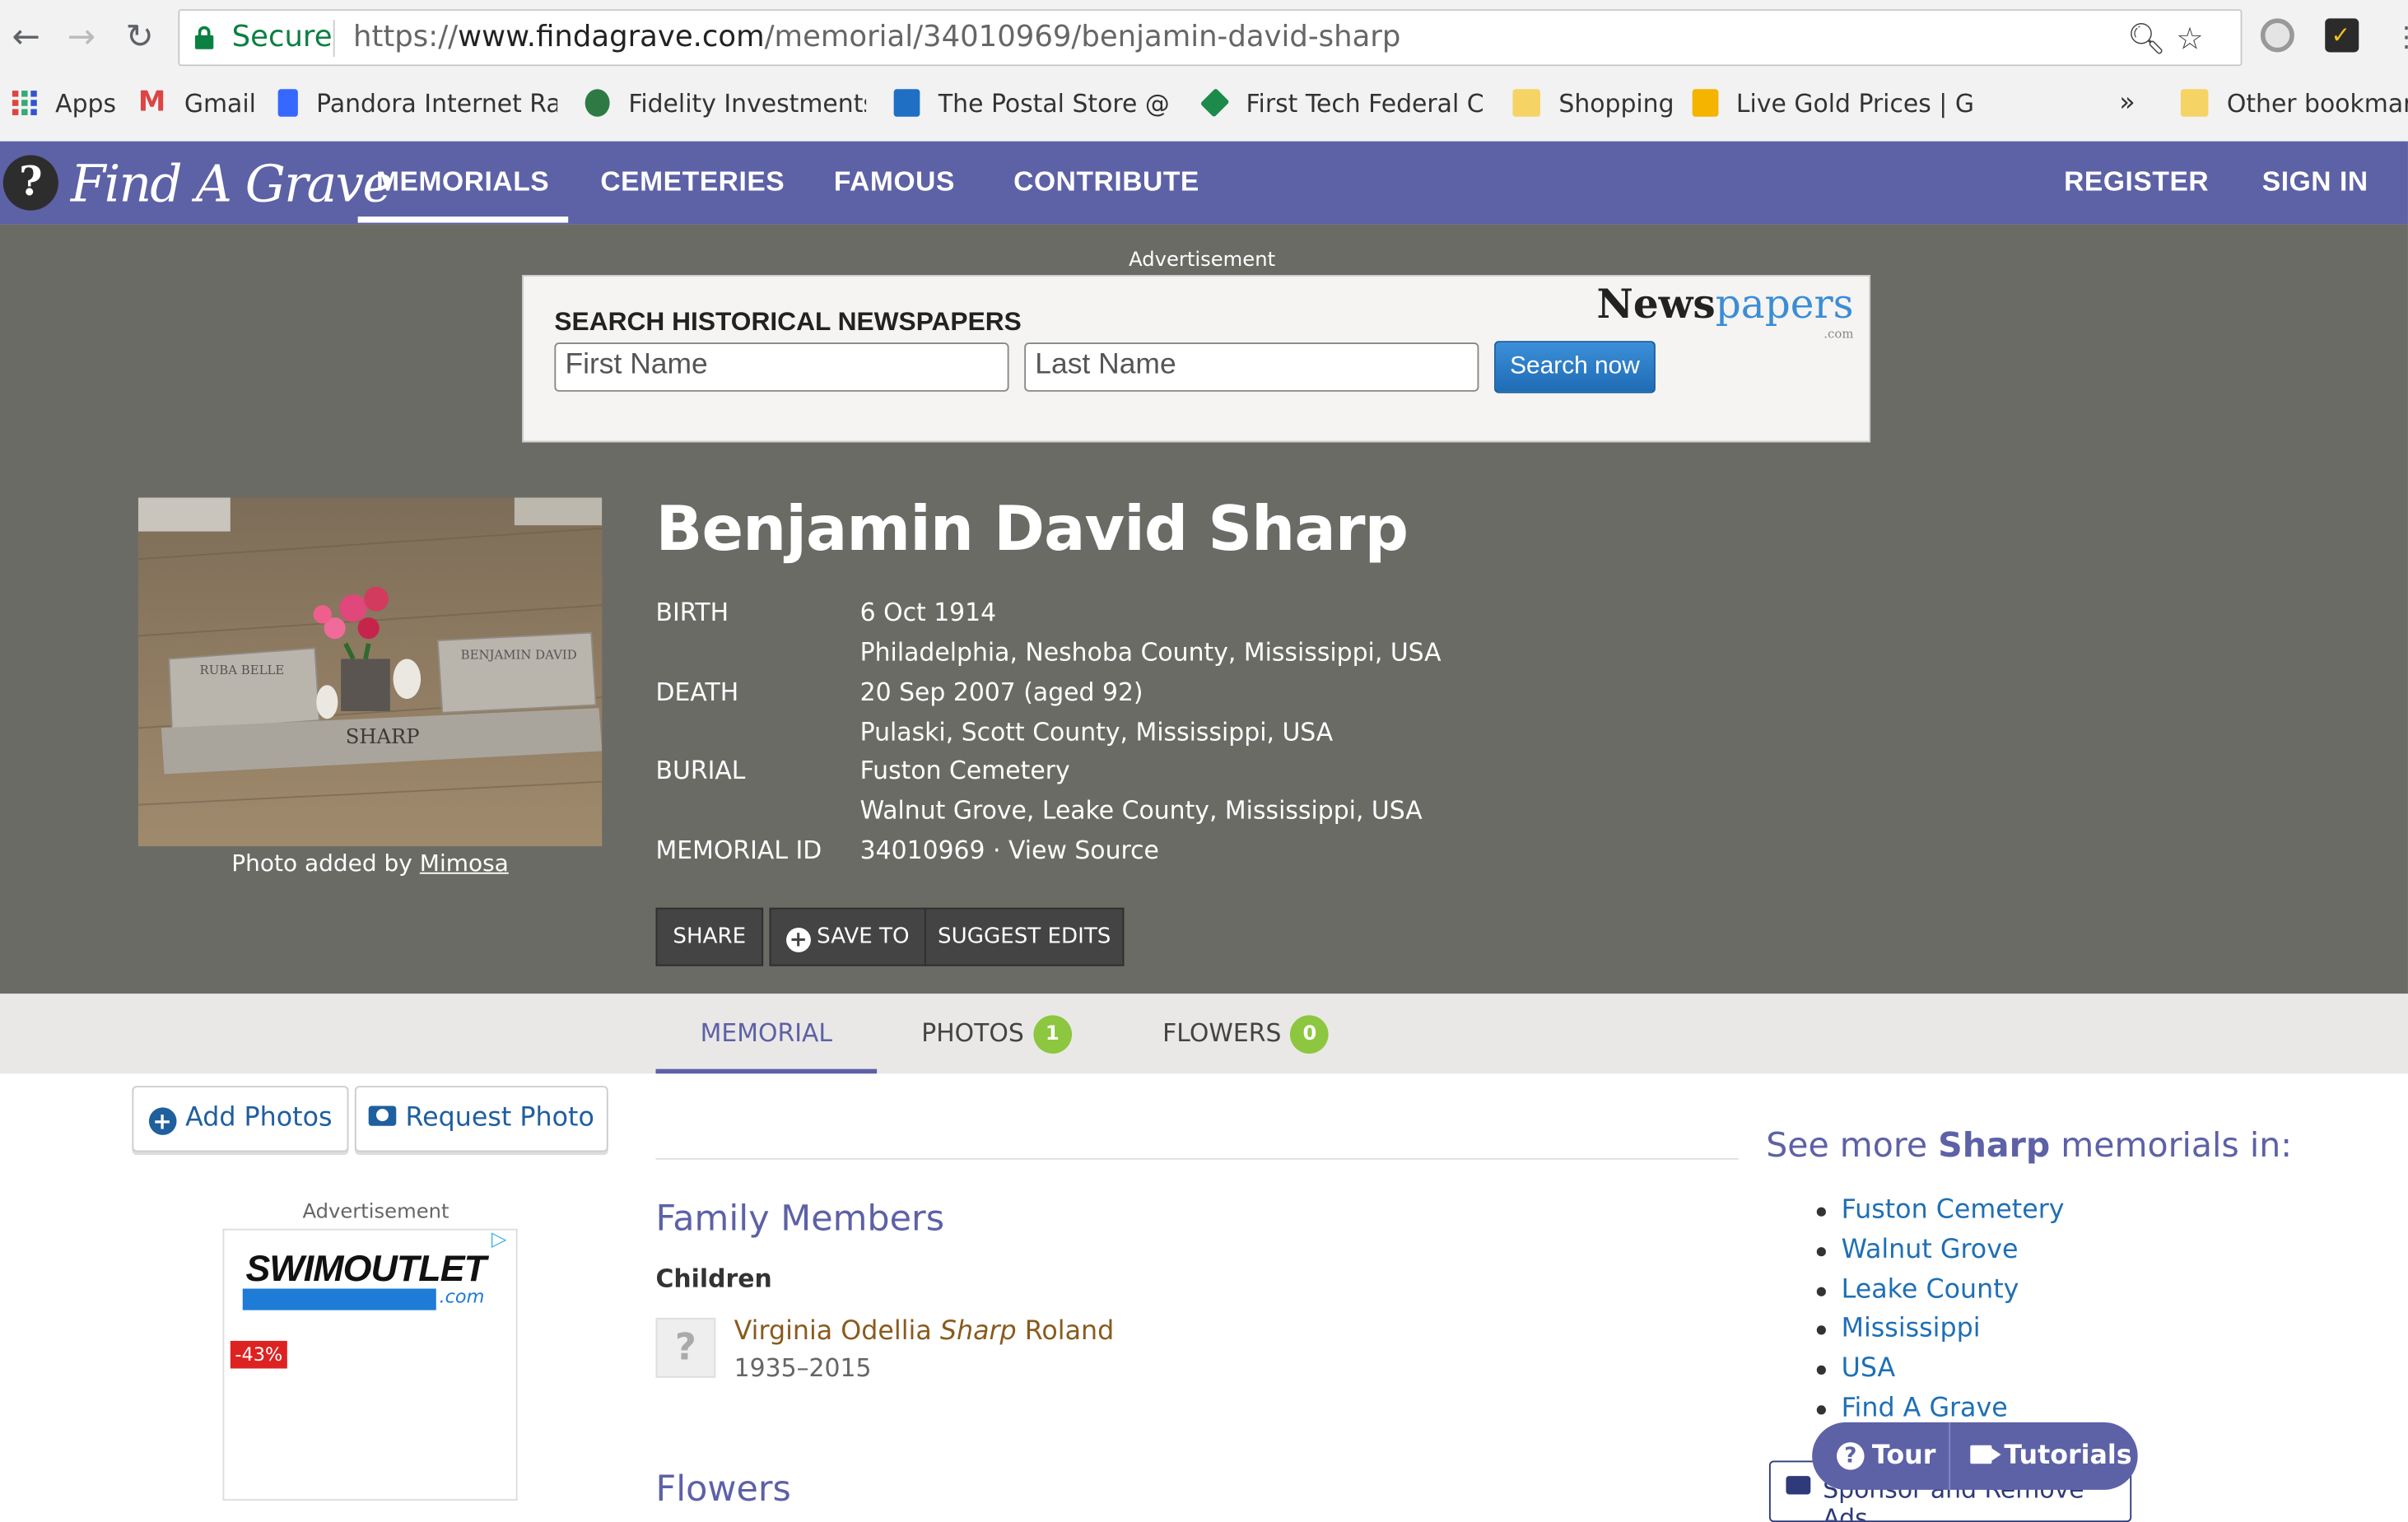 The height and width of the screenshot is (1522, 2408). What do you see at coordinates (738, 850) in the screenshot?
I see `memorial-id-label: MEMORIAL ID` at bounding box center [738, 850].